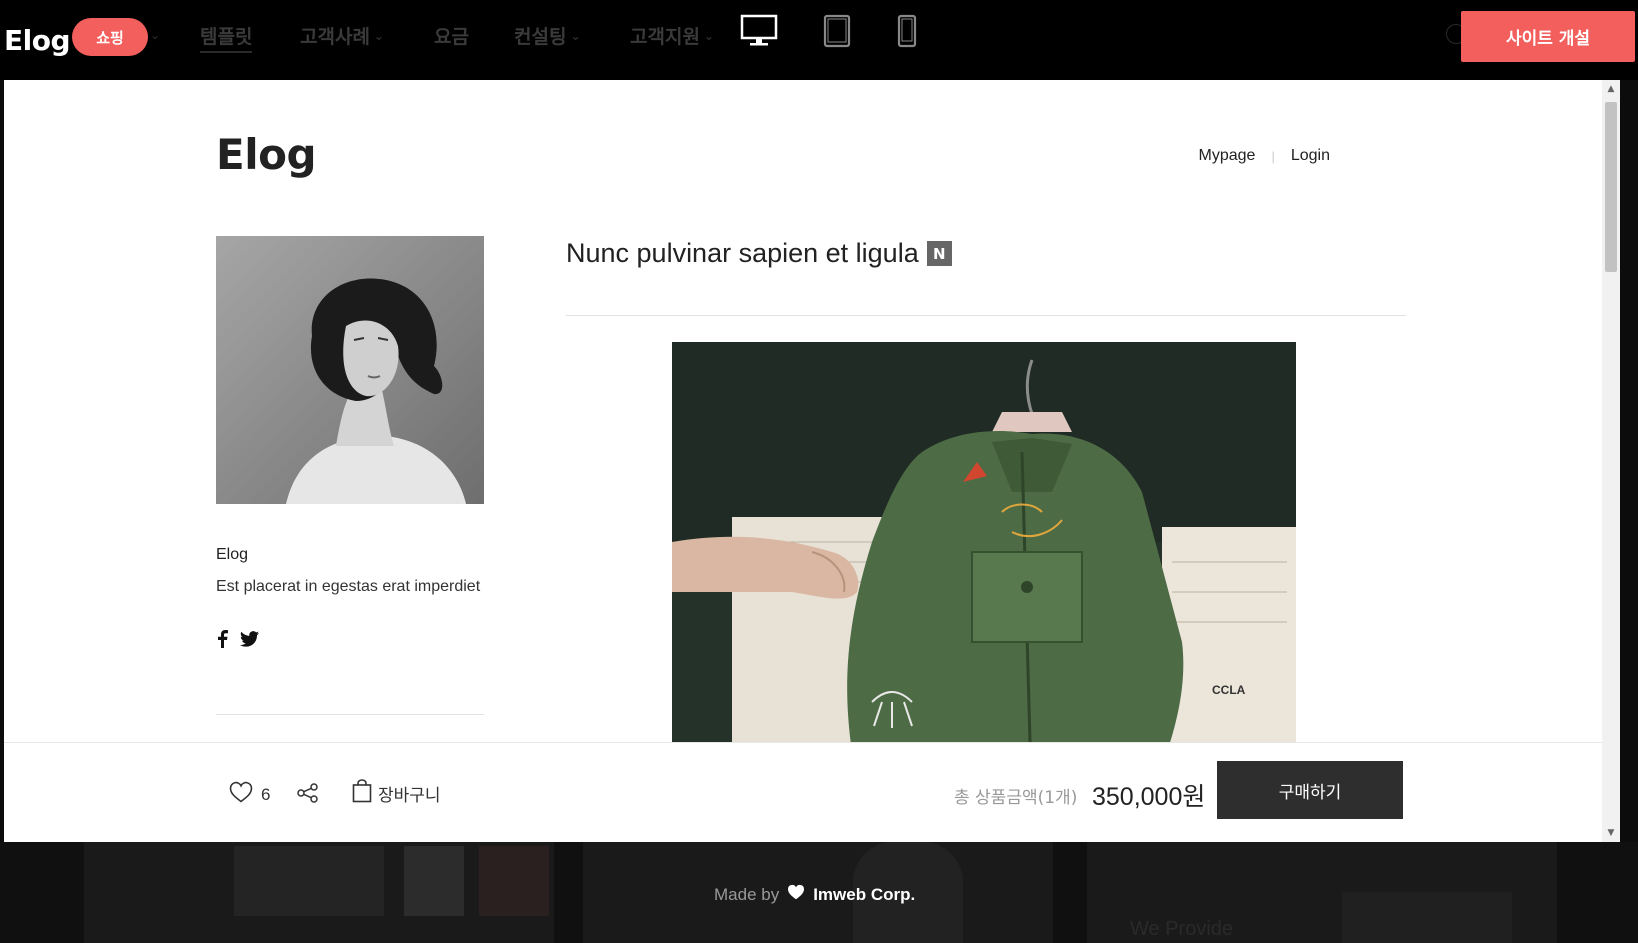 This screenshot has height=943, width=1638. I want to click on twitter-icon, so click(249, 641).